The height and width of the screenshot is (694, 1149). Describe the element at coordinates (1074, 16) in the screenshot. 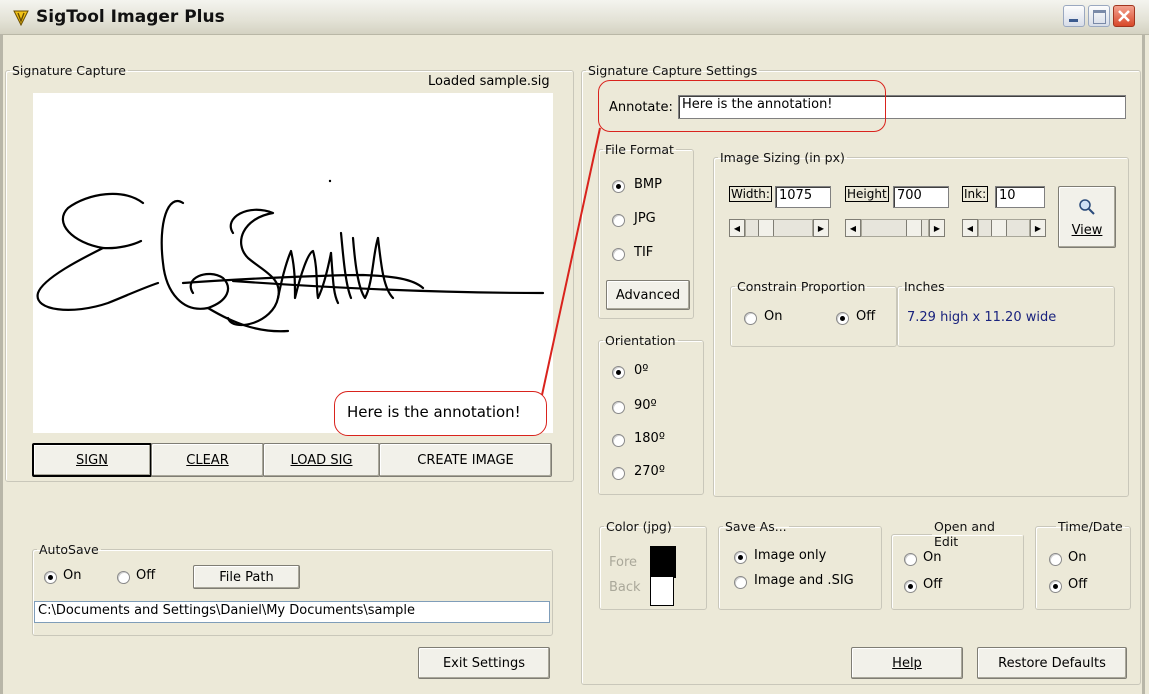

I see `minimize-button` at that location.